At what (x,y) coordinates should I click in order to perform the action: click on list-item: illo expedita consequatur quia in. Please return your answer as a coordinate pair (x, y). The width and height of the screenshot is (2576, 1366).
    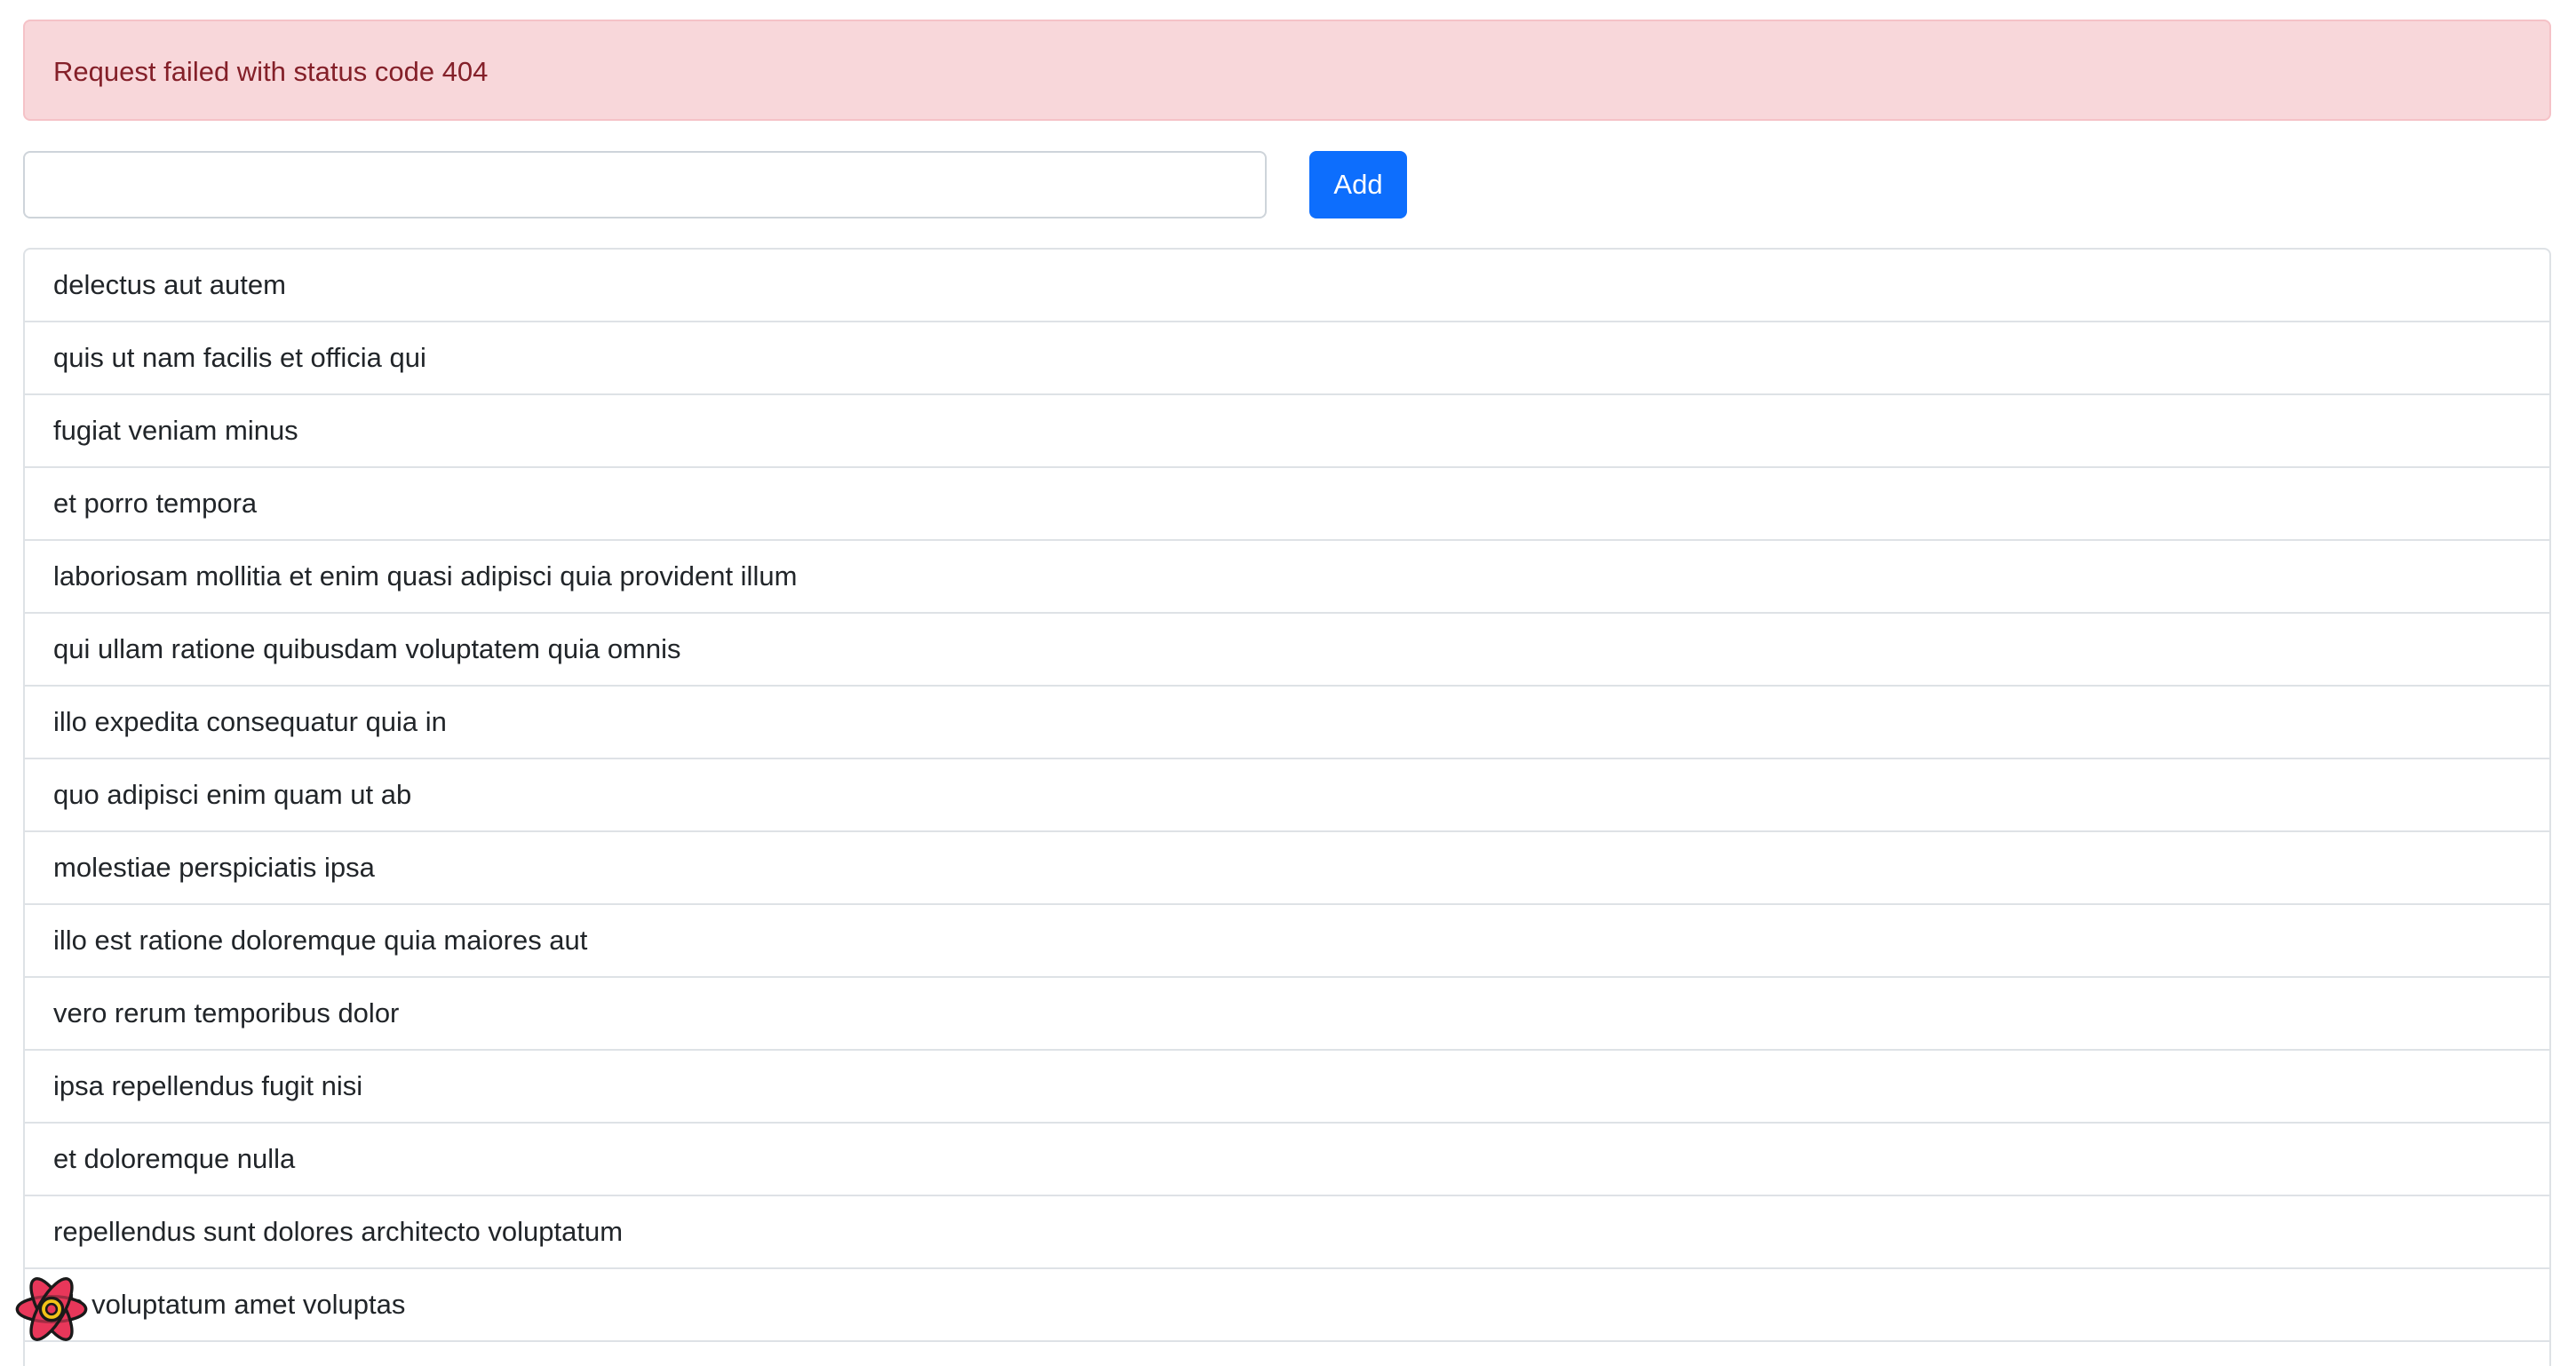
    Looking at the image, I should click on (1287, 723).